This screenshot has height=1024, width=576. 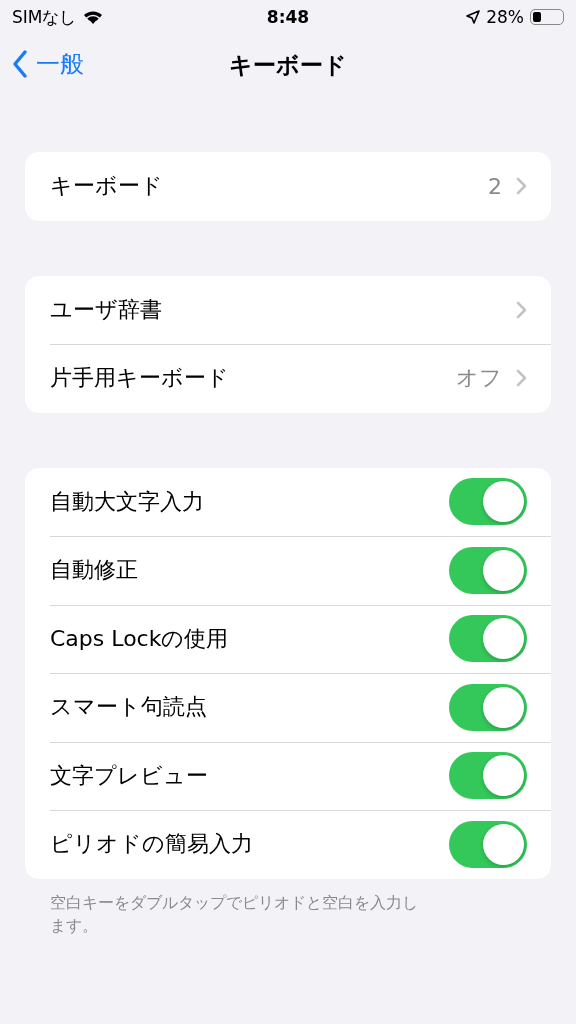 What do you see at coordinates (140, 638) in the screenshot?
I see `row-label: Caps Lockの使用` at bounding box center [140, 638].